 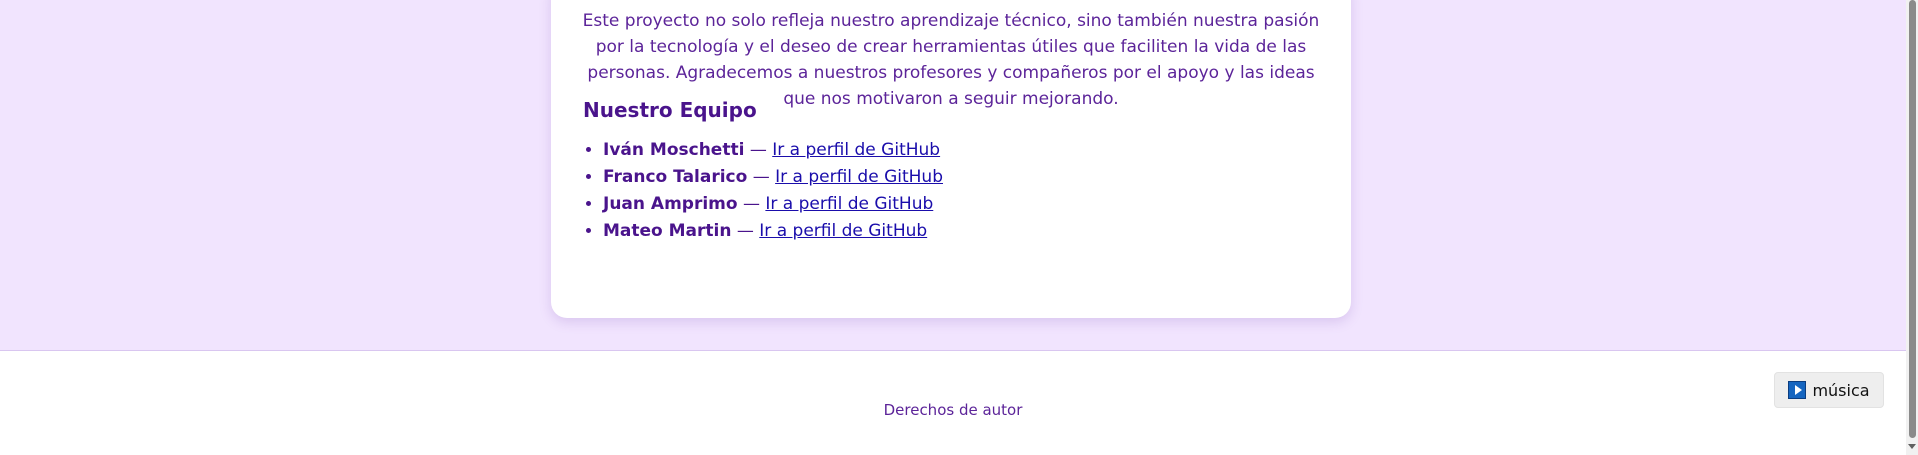 I want to click on team-member-item: Juan Amprimo — Ir a perfil de GitHub, so click(x=773, y=204).